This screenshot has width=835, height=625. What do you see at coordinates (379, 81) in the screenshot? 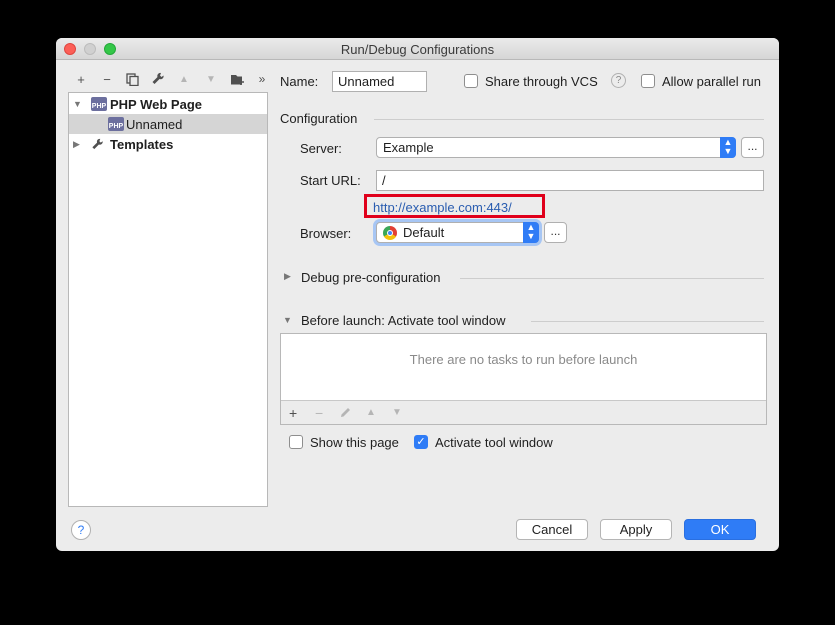
I see `name-field: Unnamed` at bounding box center [379, 81].